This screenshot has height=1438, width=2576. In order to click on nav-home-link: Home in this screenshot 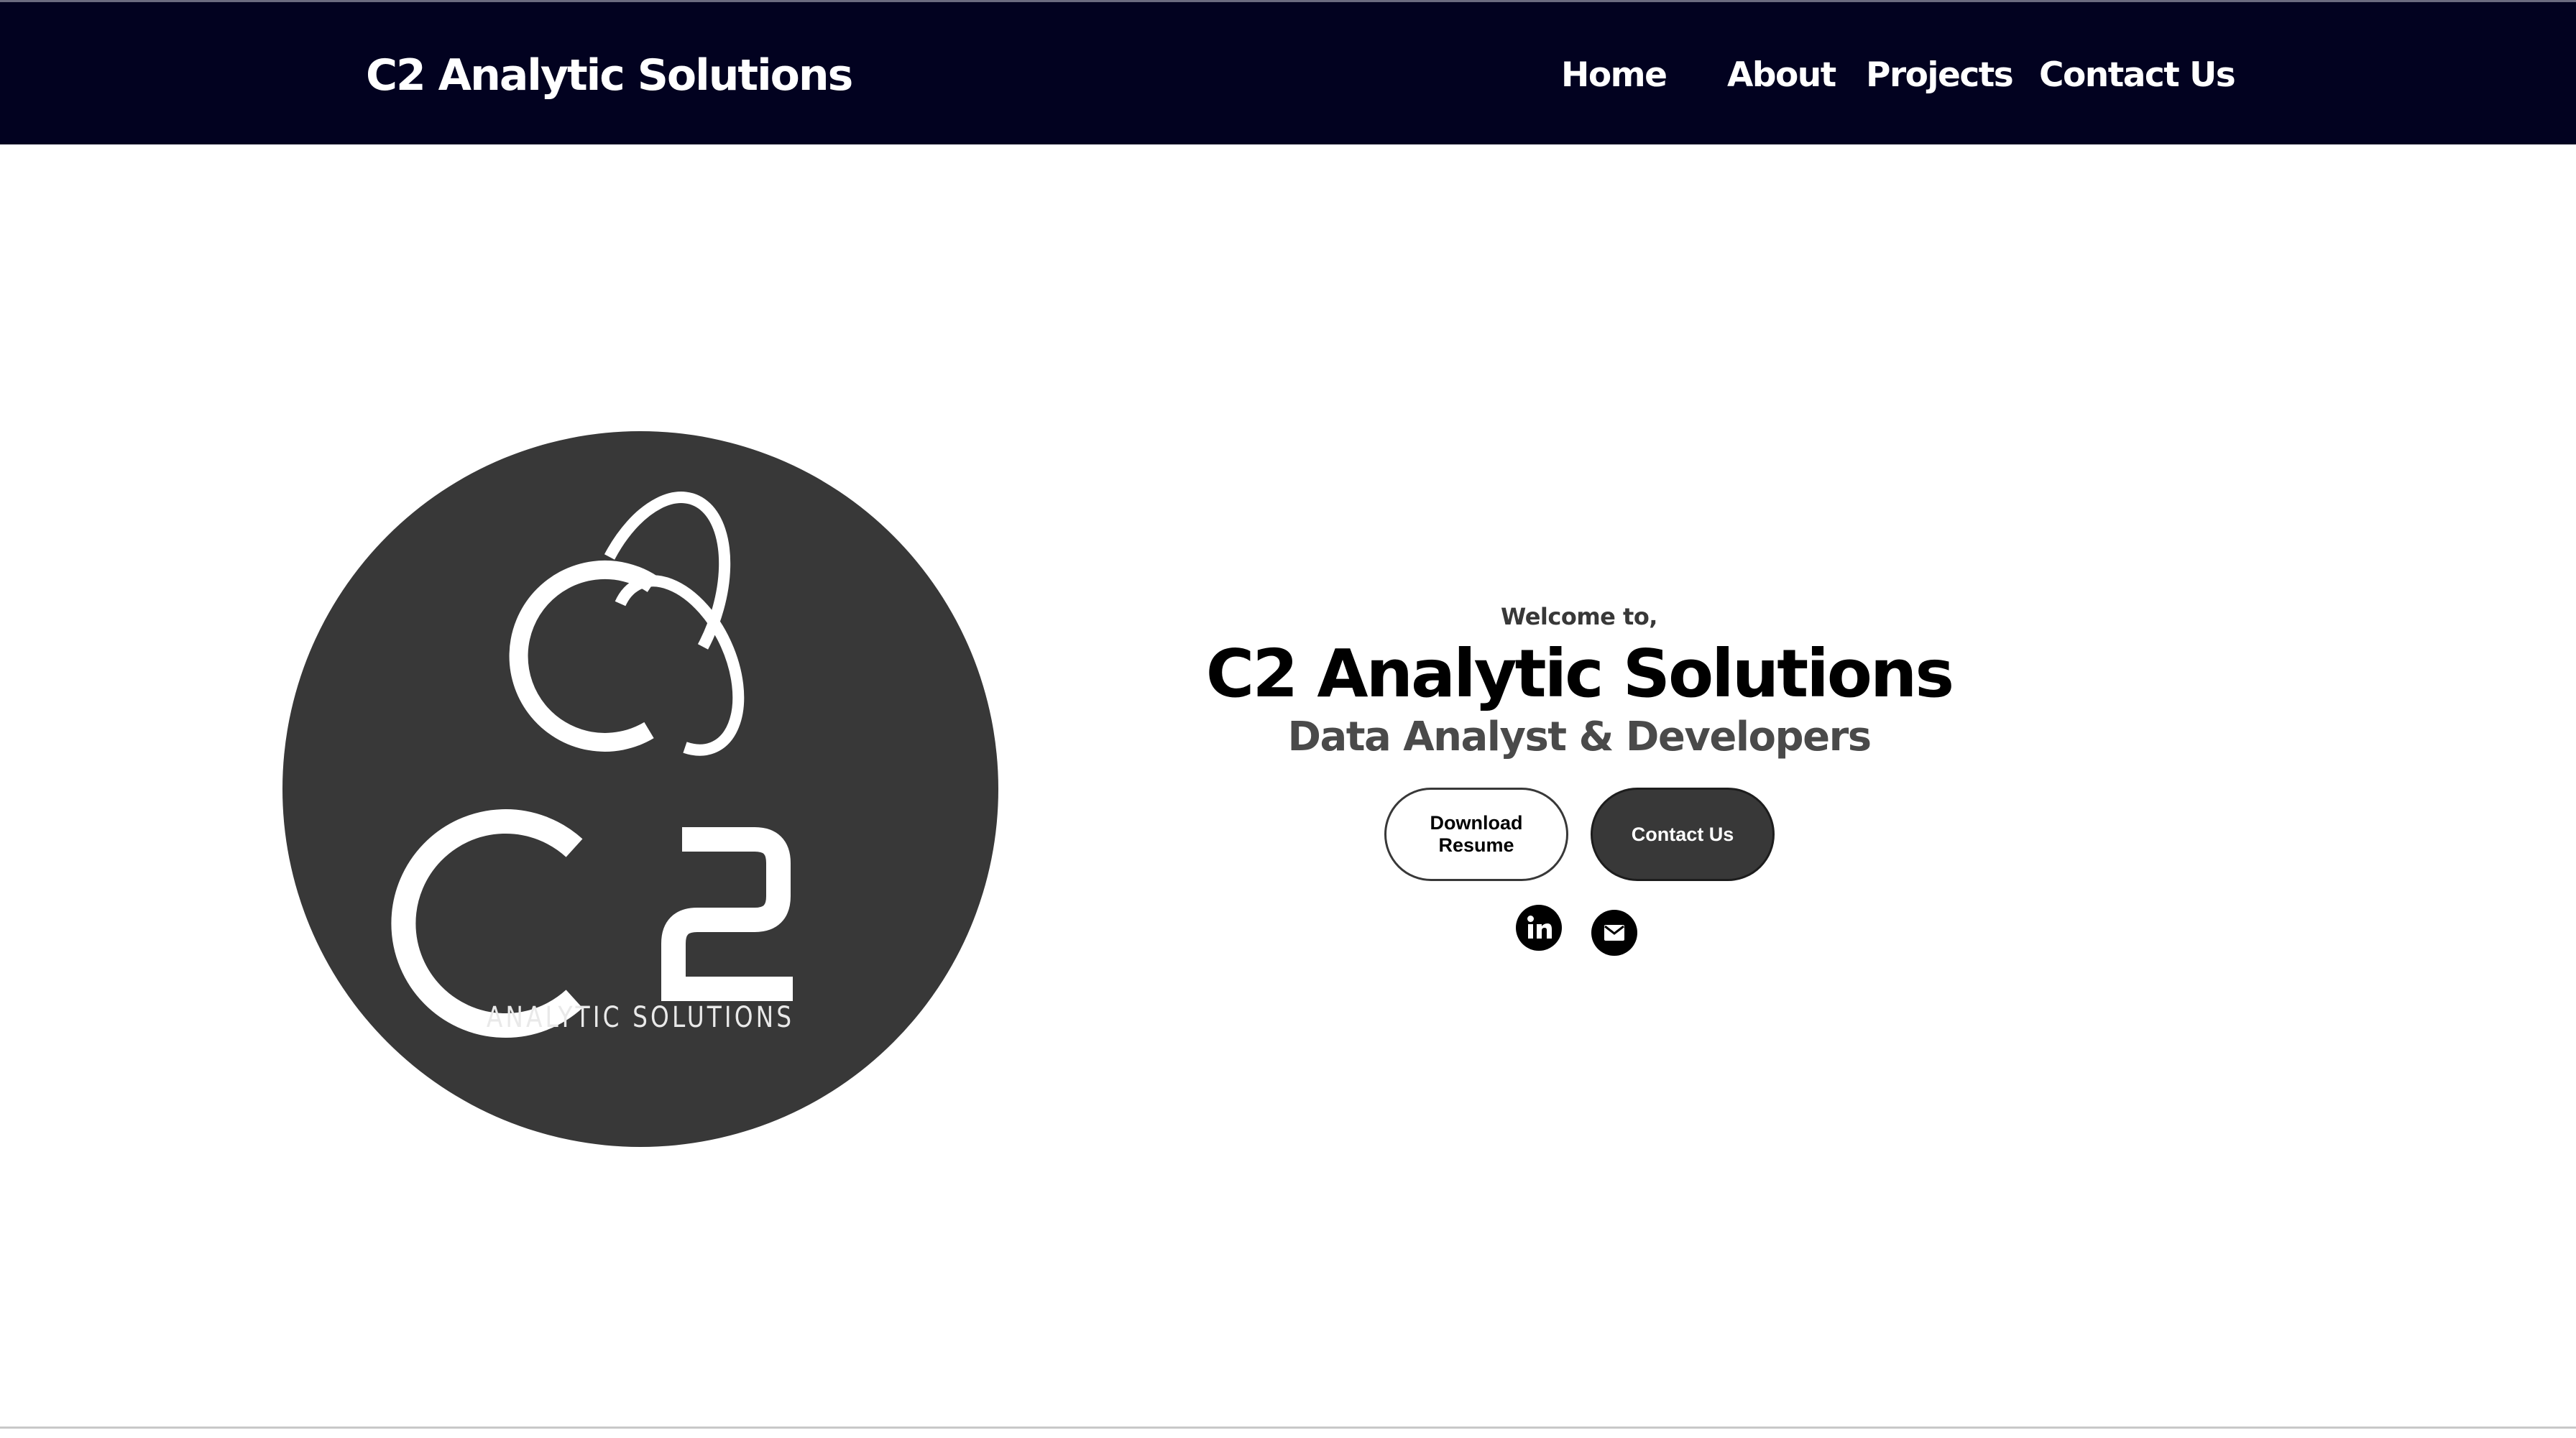, I will do `click(1614, 75)`.